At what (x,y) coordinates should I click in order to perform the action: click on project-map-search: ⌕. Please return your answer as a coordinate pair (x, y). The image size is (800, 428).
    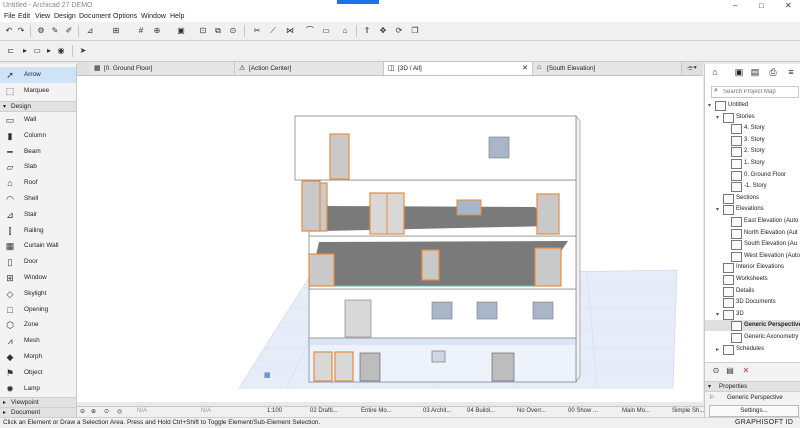
    Looking at the image, I should click on (755, 92).